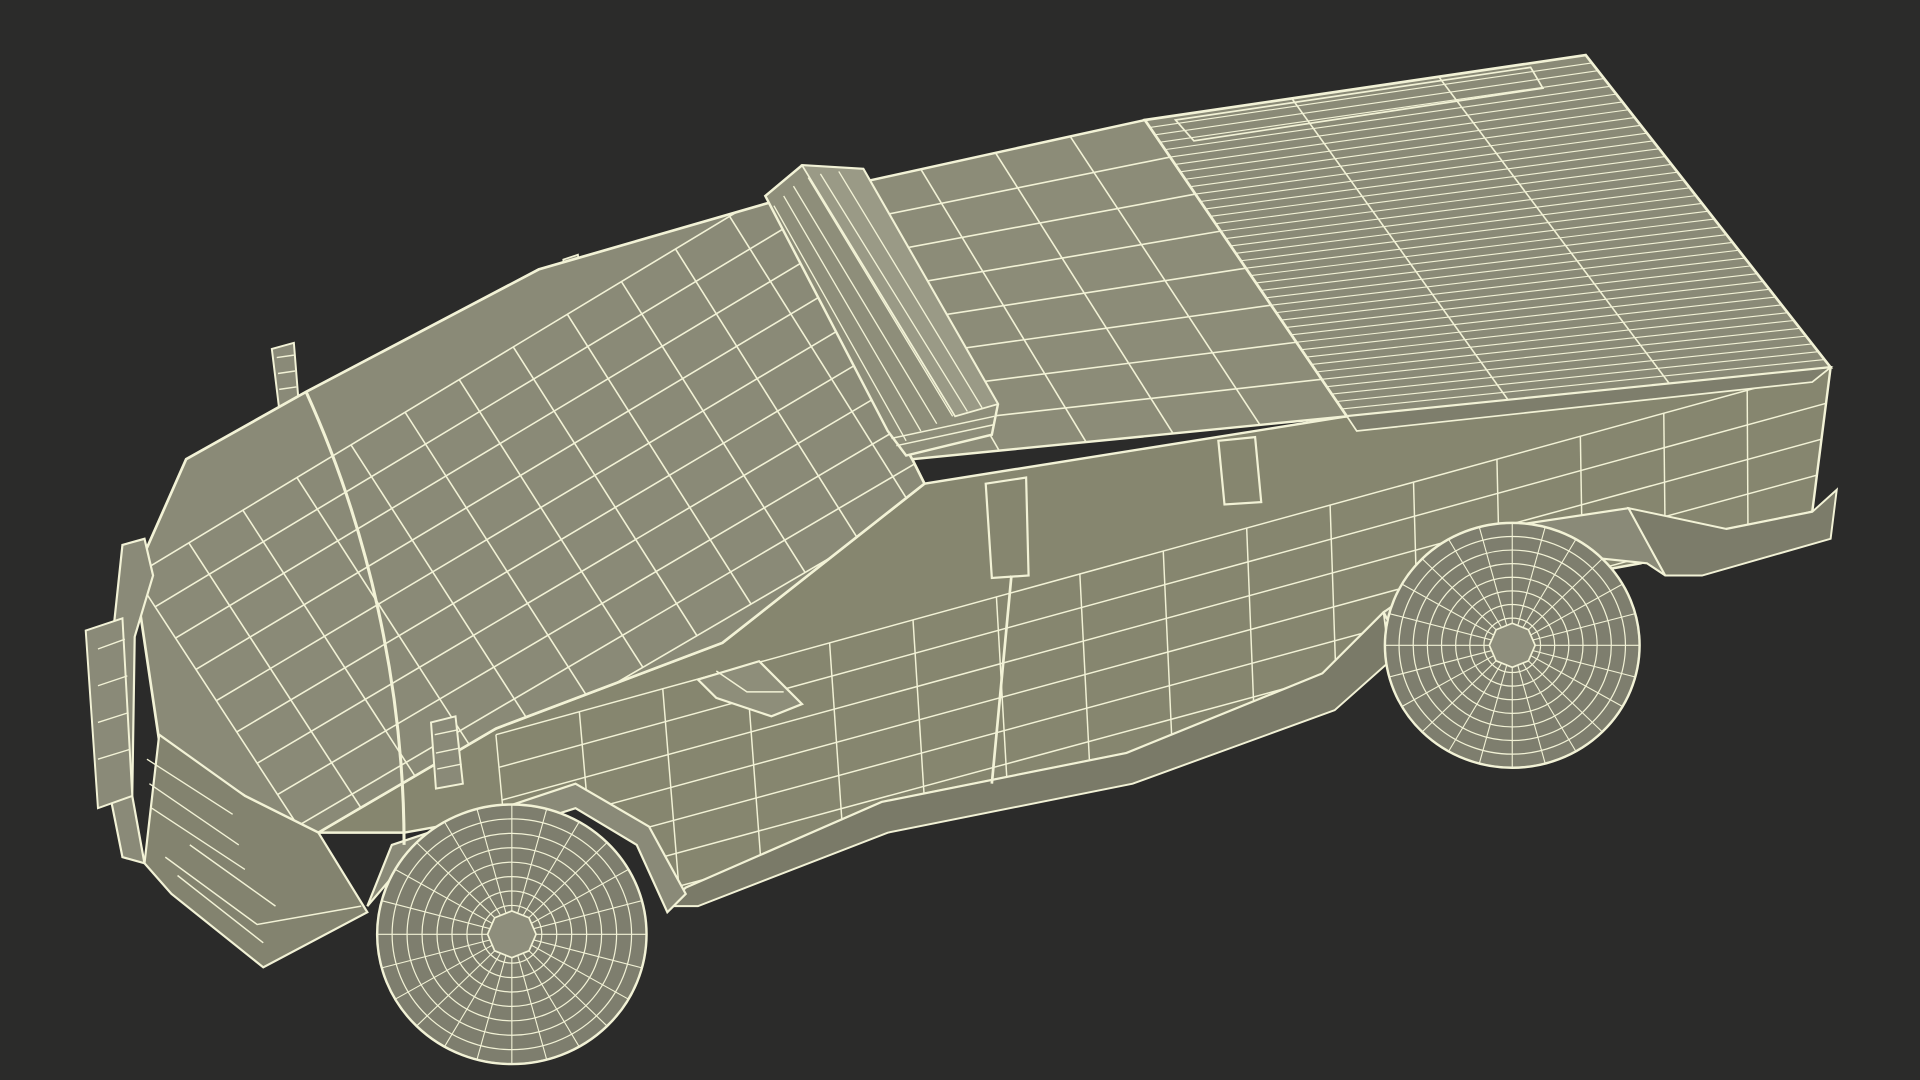 The width and height of the screenshot is (1920, 1080). Describe the element at coordinates (511, 934) in the screenshot. I see `front-wheel` at that location.